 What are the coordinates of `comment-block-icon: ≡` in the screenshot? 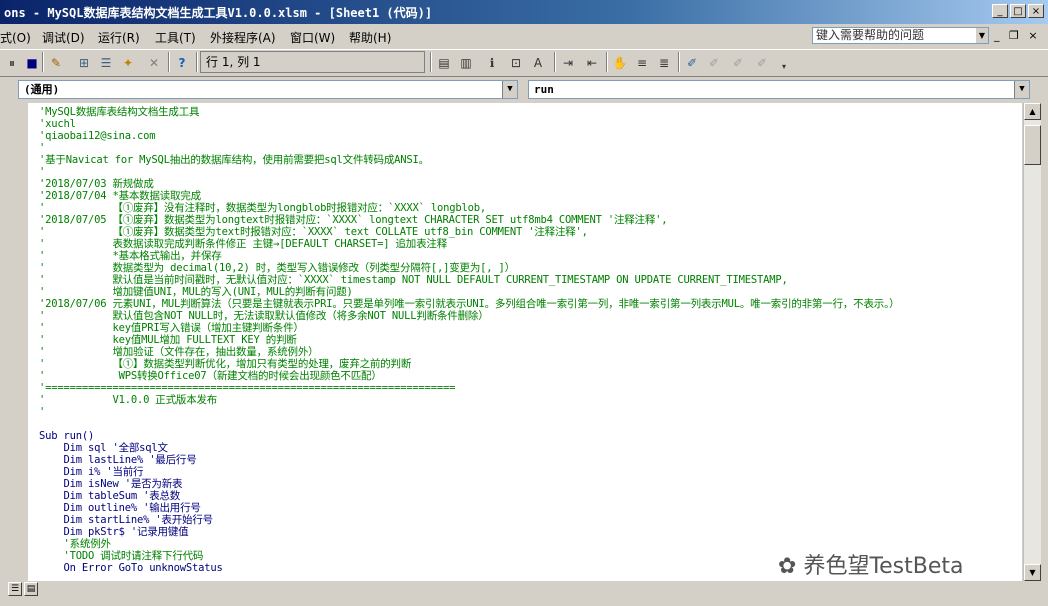 It's located at (642, 63).